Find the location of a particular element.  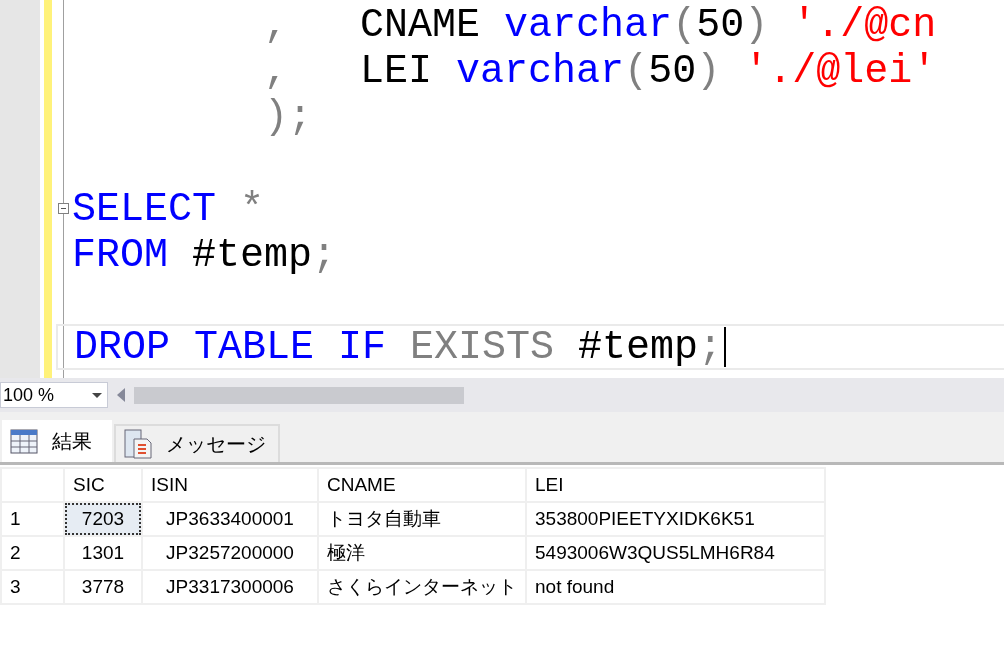

code-line: DROP TABLE IF EXISTS #temp; is located at coordinates (398, 347).